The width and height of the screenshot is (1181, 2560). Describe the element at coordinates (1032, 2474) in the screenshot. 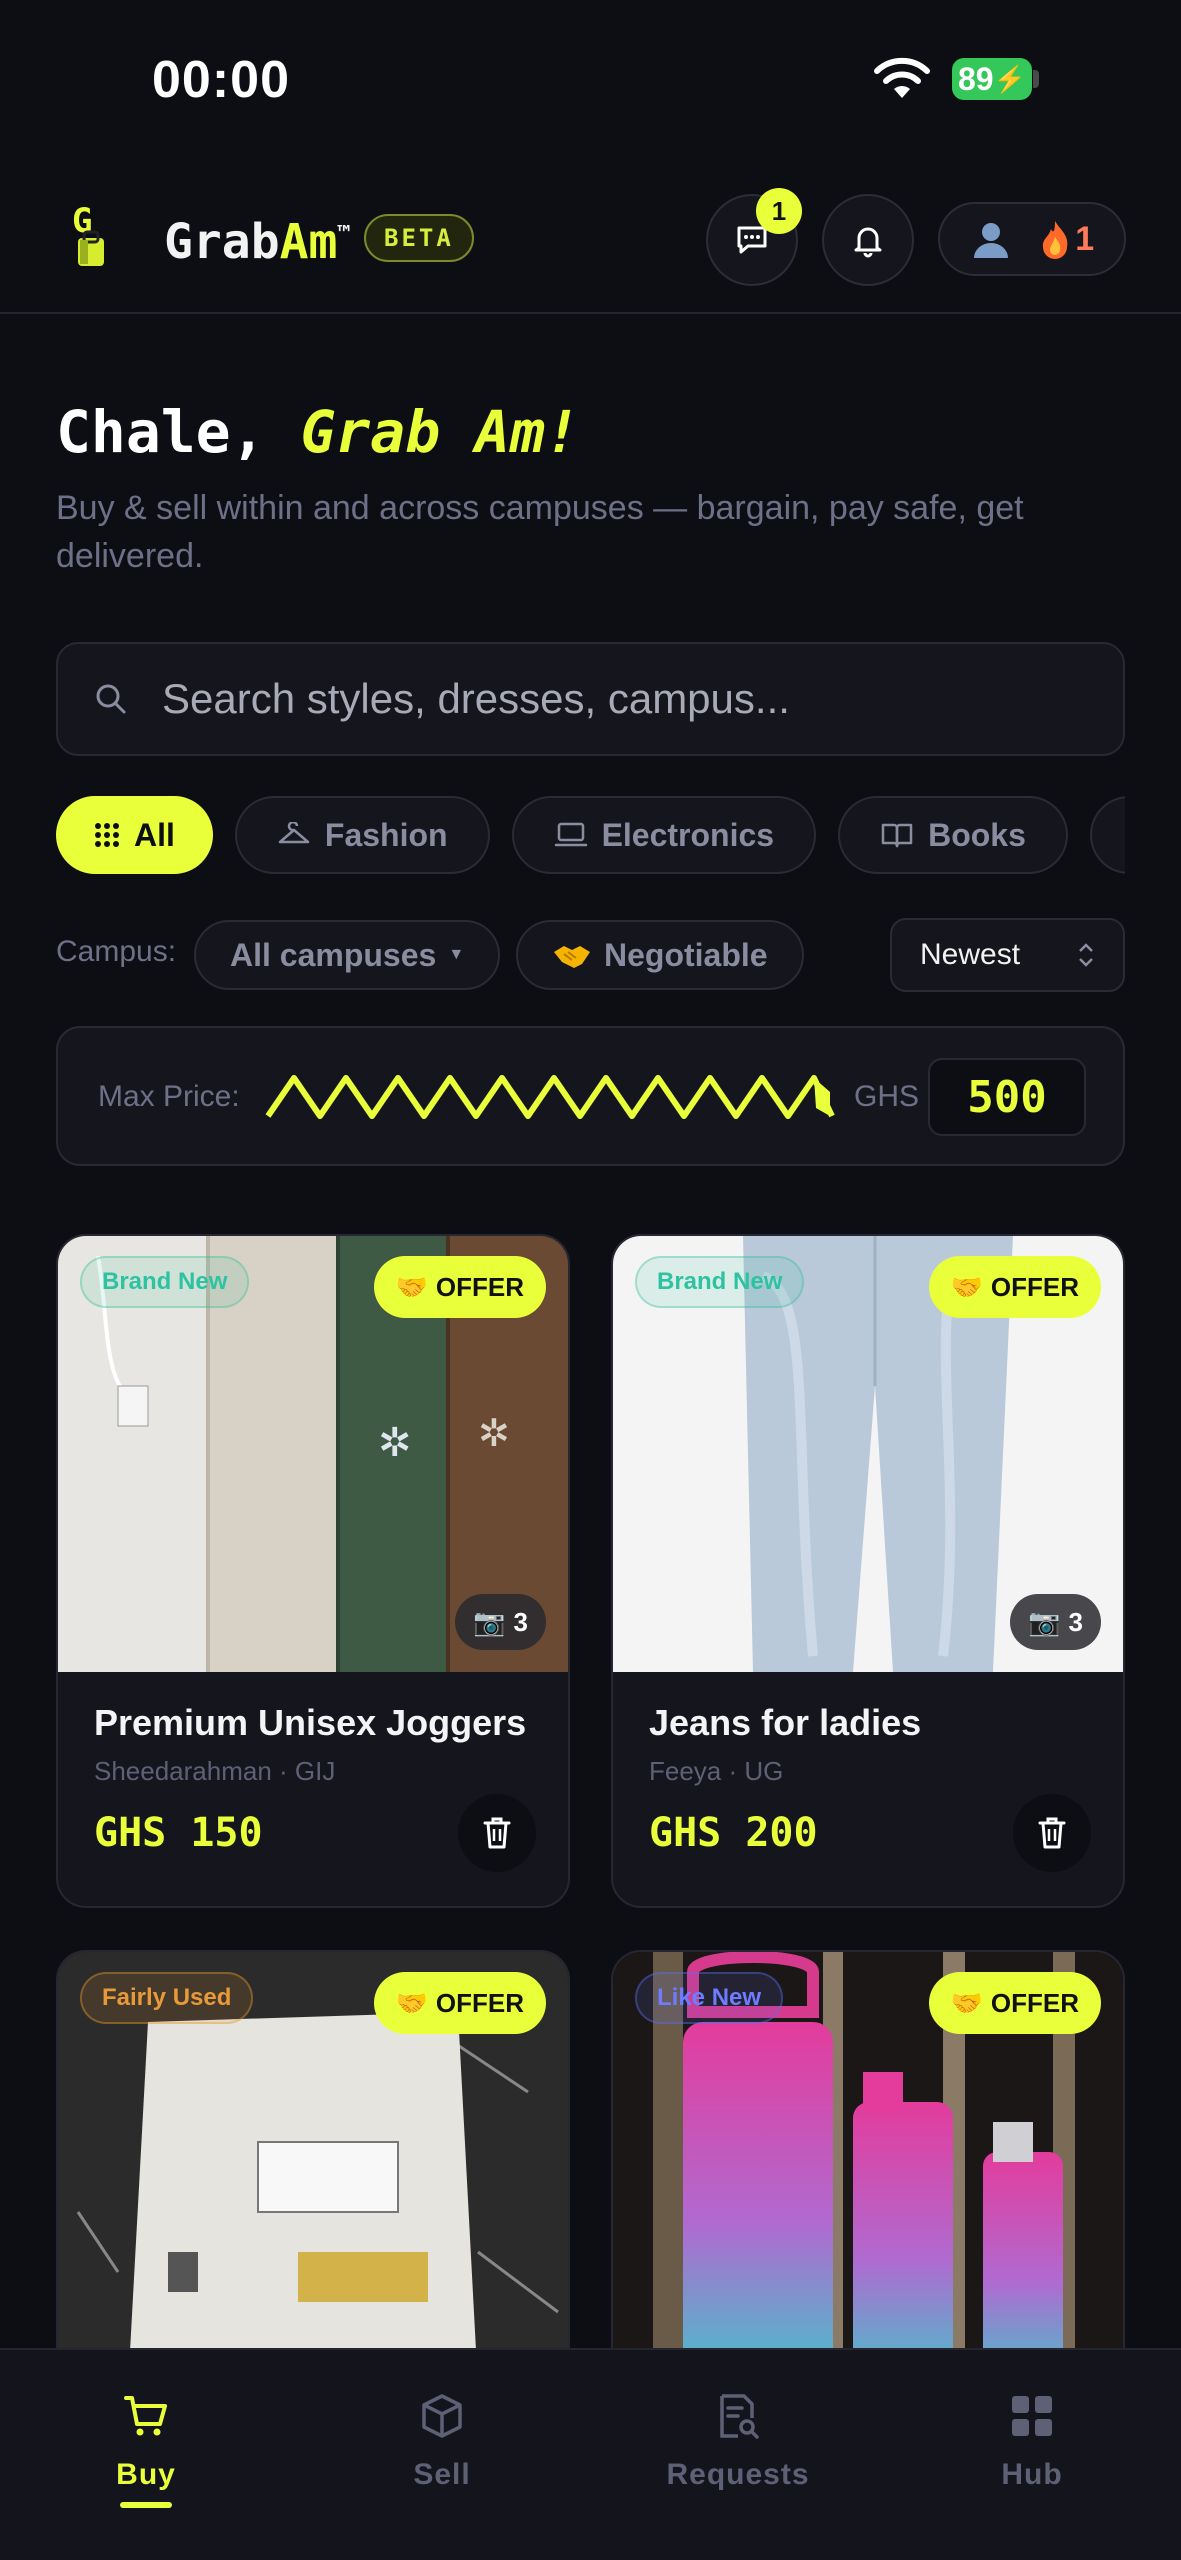

I see `nav-label: Hub` at that location.